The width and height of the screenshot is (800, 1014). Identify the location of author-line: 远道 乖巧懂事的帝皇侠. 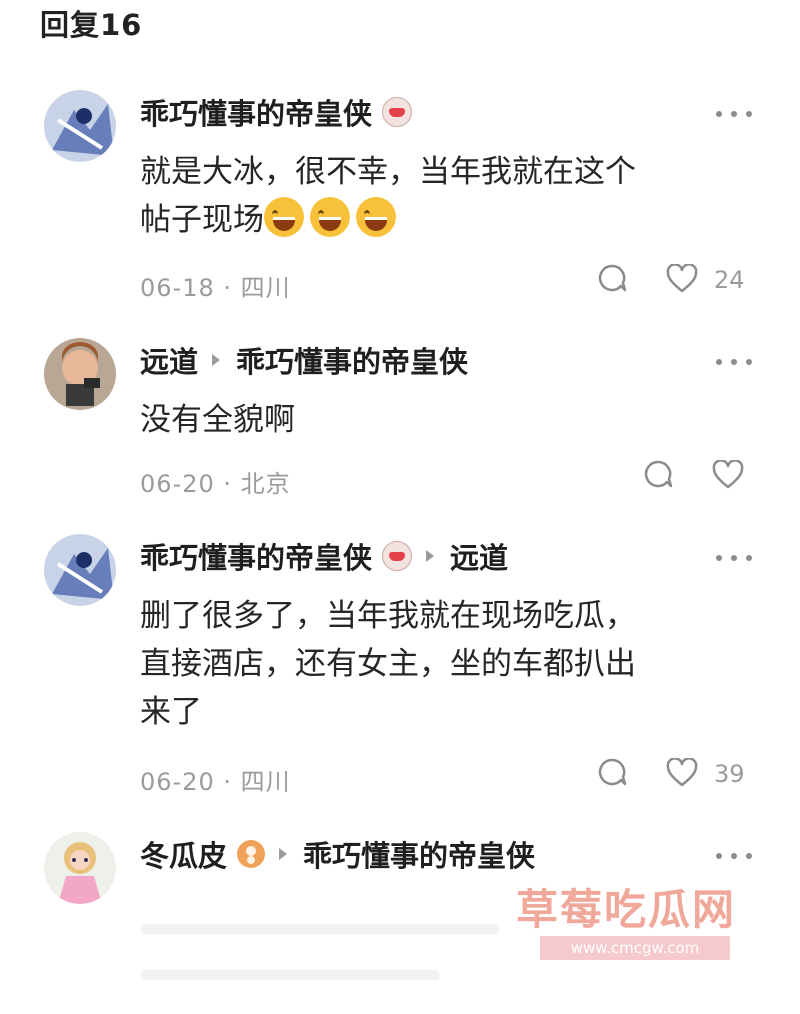
(304, 360).